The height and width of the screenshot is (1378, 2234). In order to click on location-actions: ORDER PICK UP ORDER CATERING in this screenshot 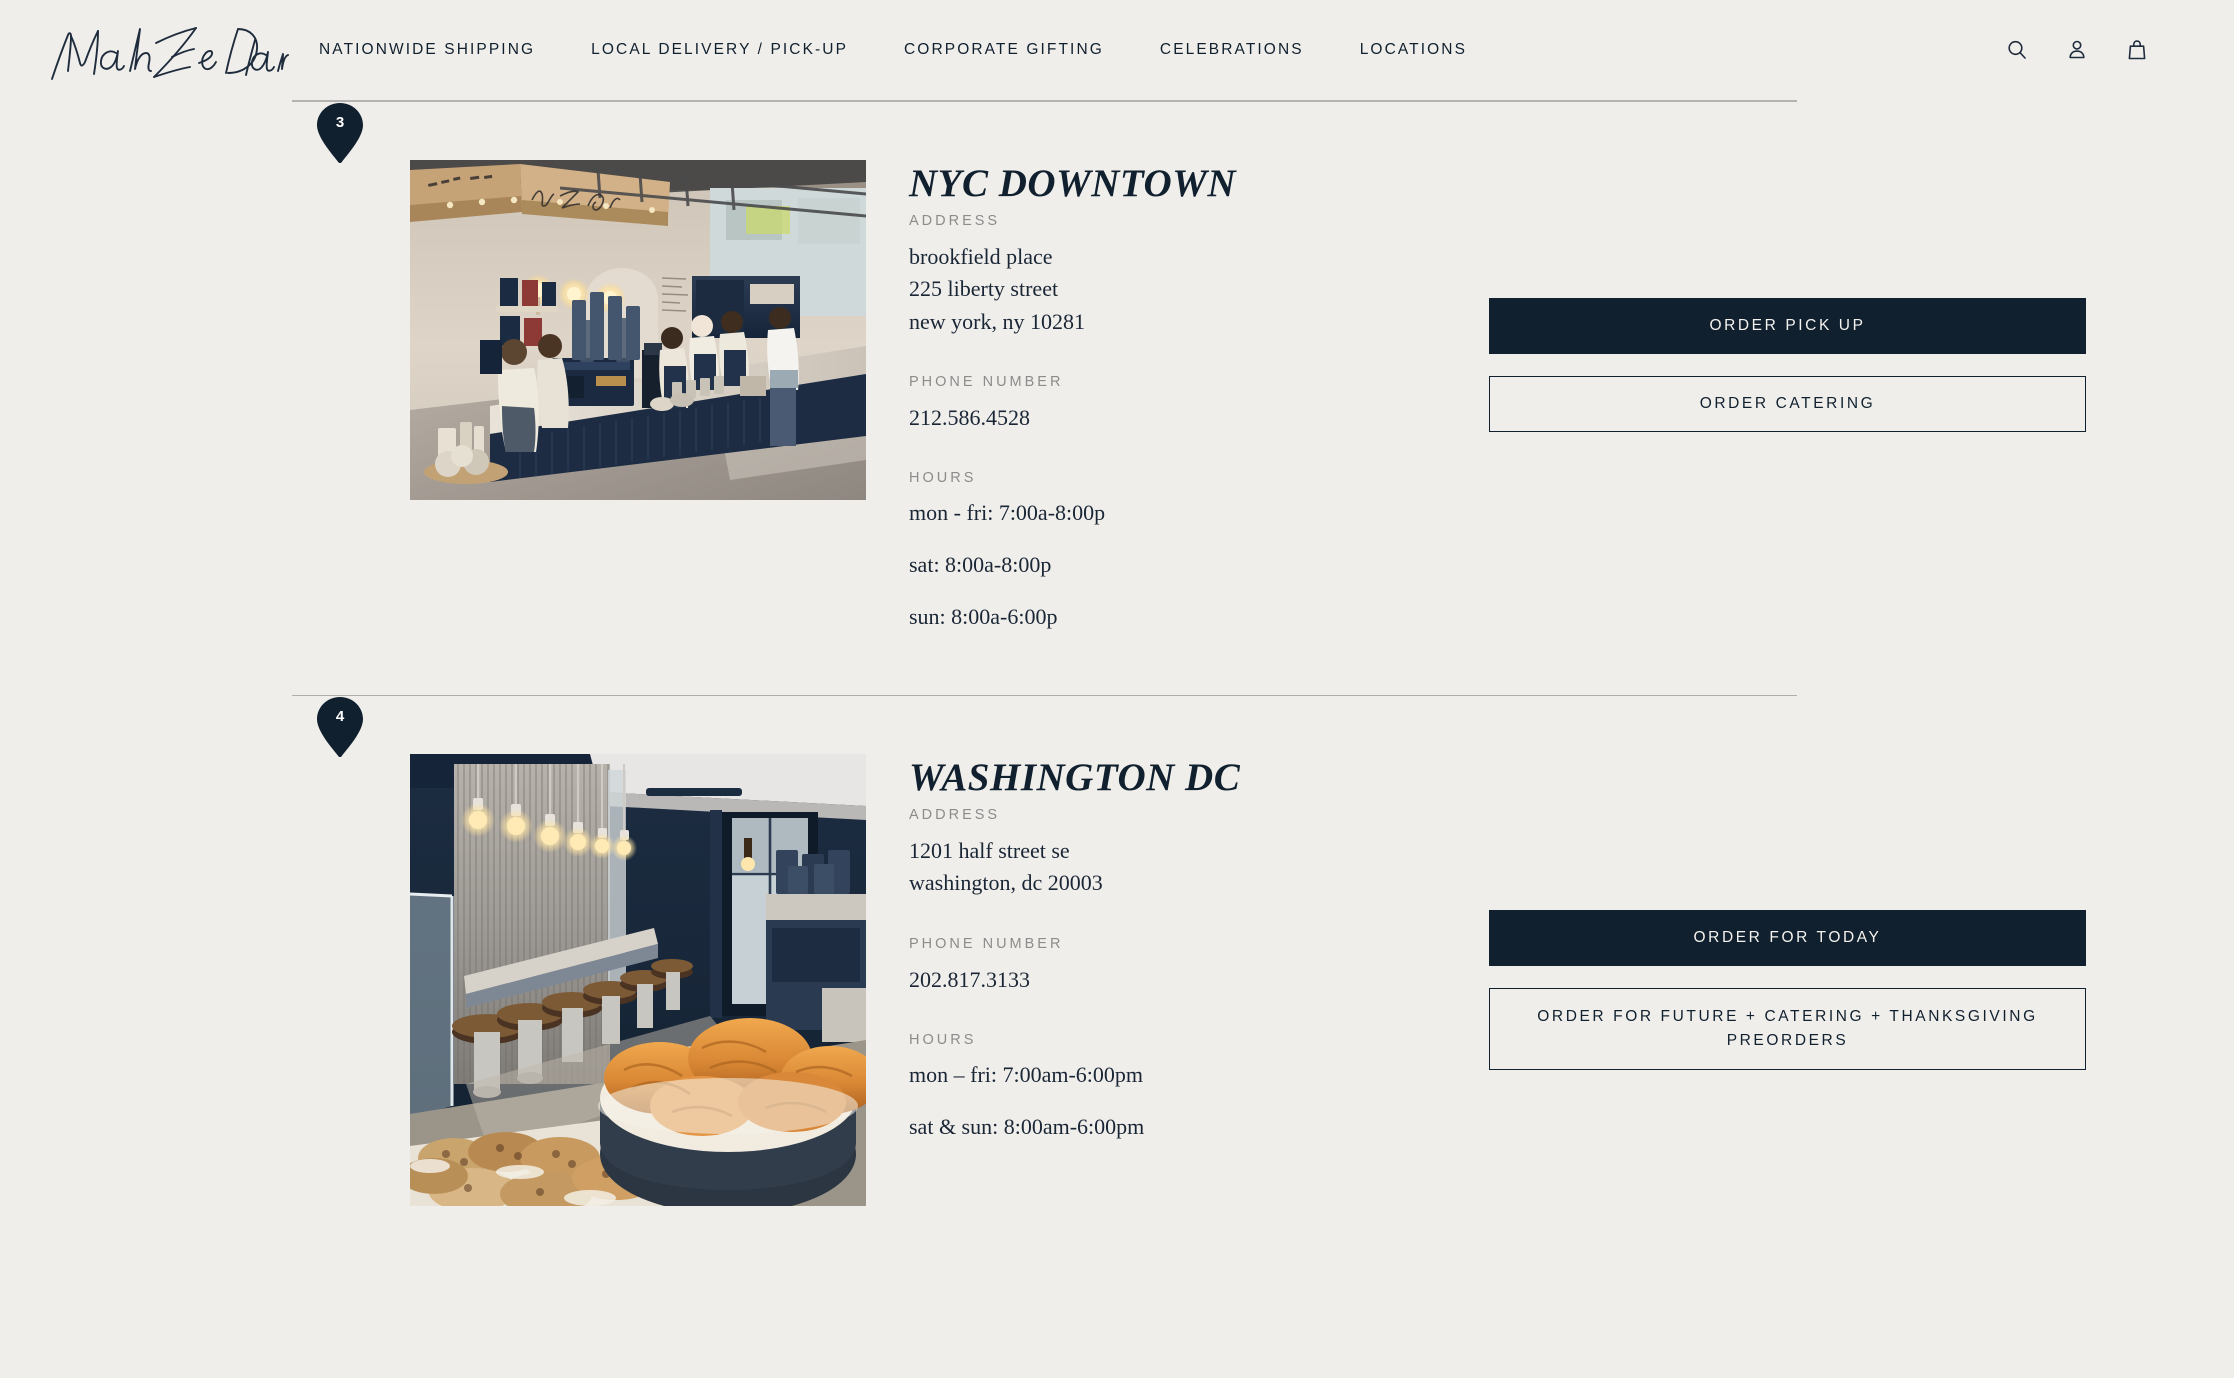, I will do `click(1816, 296)`.